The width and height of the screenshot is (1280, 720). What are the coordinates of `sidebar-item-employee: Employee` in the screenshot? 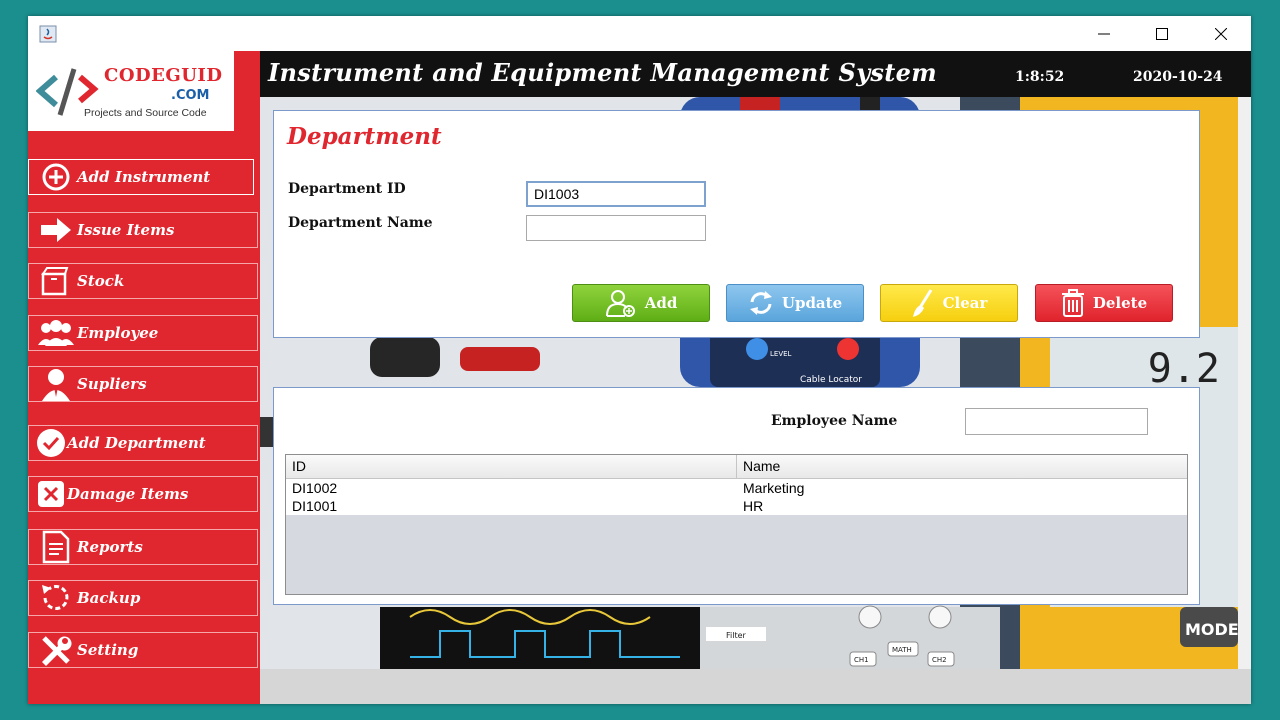 It's located at (143, 333).